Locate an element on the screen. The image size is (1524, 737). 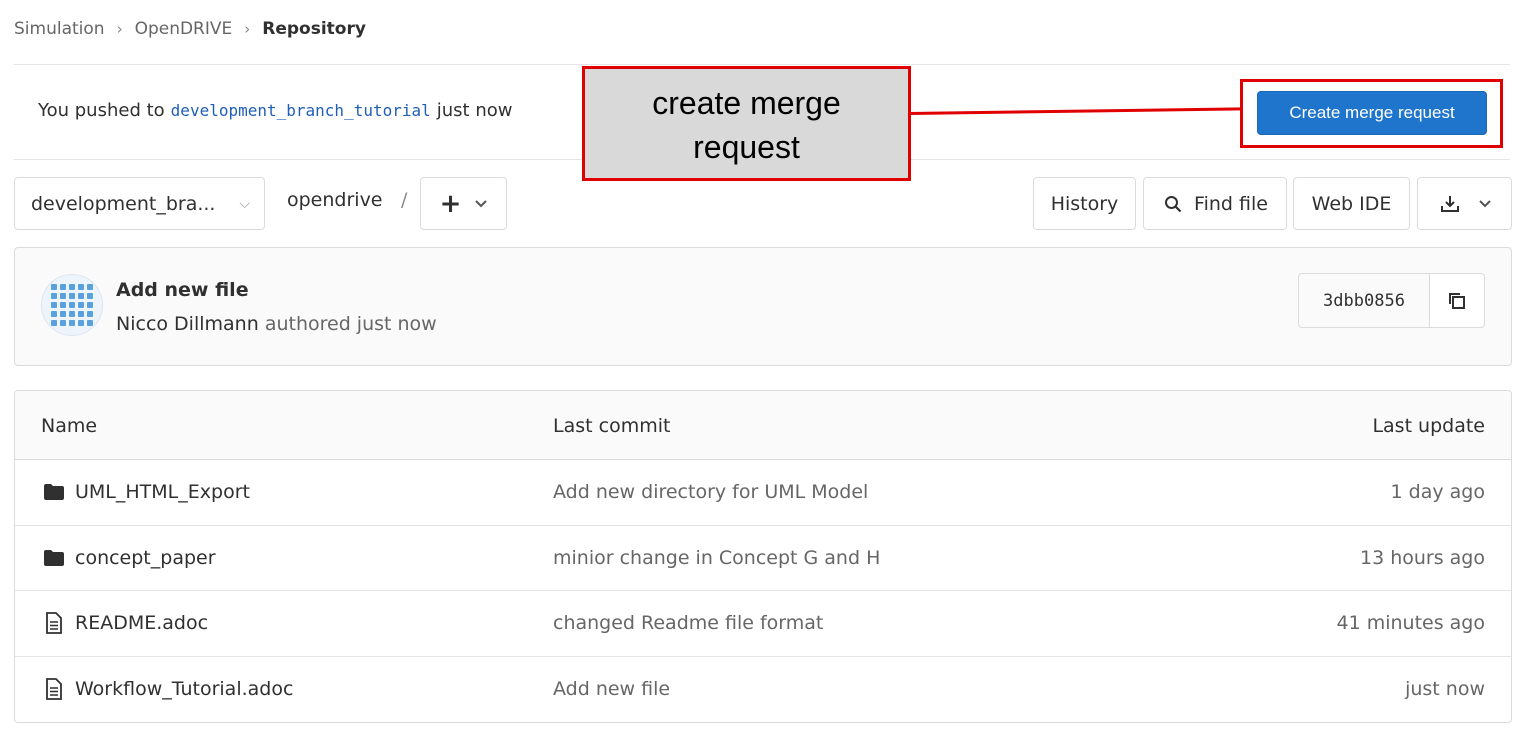
last-update: just now is located at coordinates (1445, 688).